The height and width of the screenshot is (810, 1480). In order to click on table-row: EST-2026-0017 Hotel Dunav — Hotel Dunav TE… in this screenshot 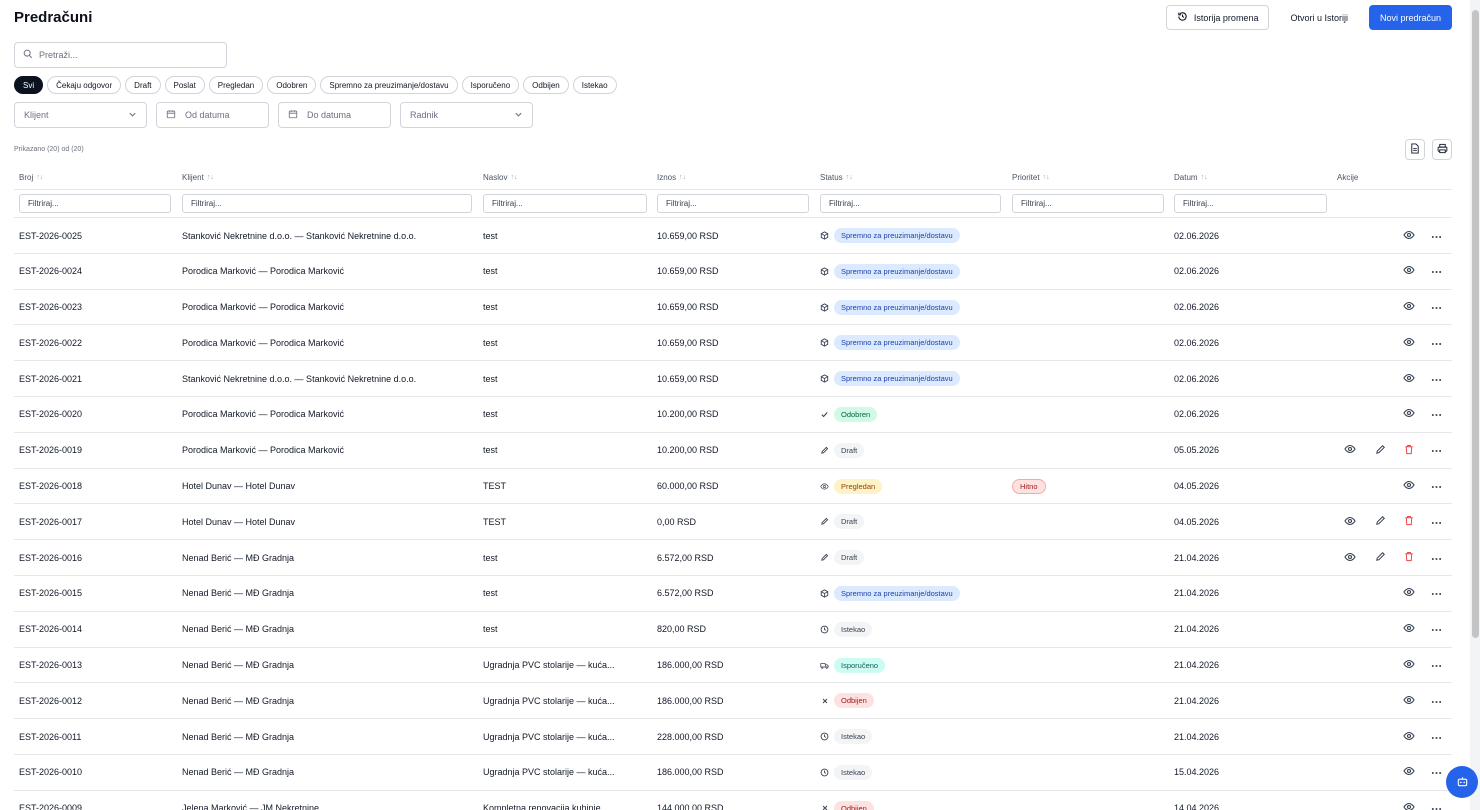, I will do `click(733, 522)`.